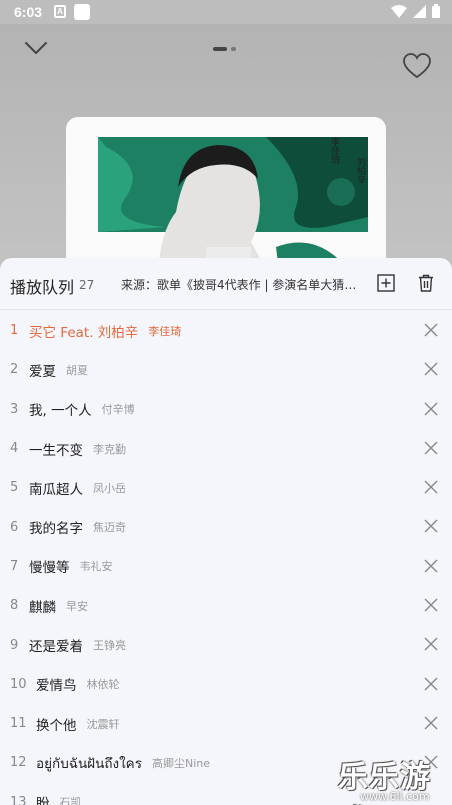  Describe the element at coordinates (42, 287) in the screenshot. I see `queue-title: 播放队列` at that location.